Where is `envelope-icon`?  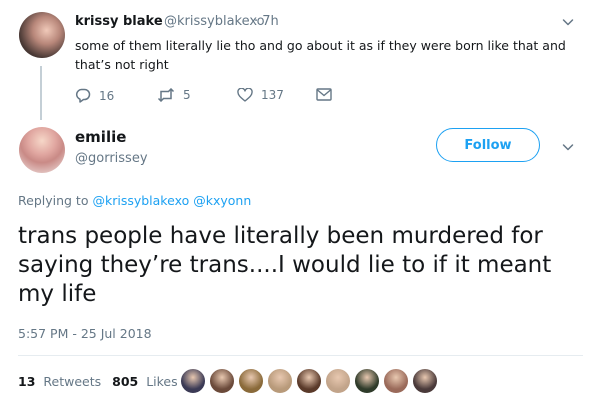
envelope-icon is located at coordinates (324, 94).